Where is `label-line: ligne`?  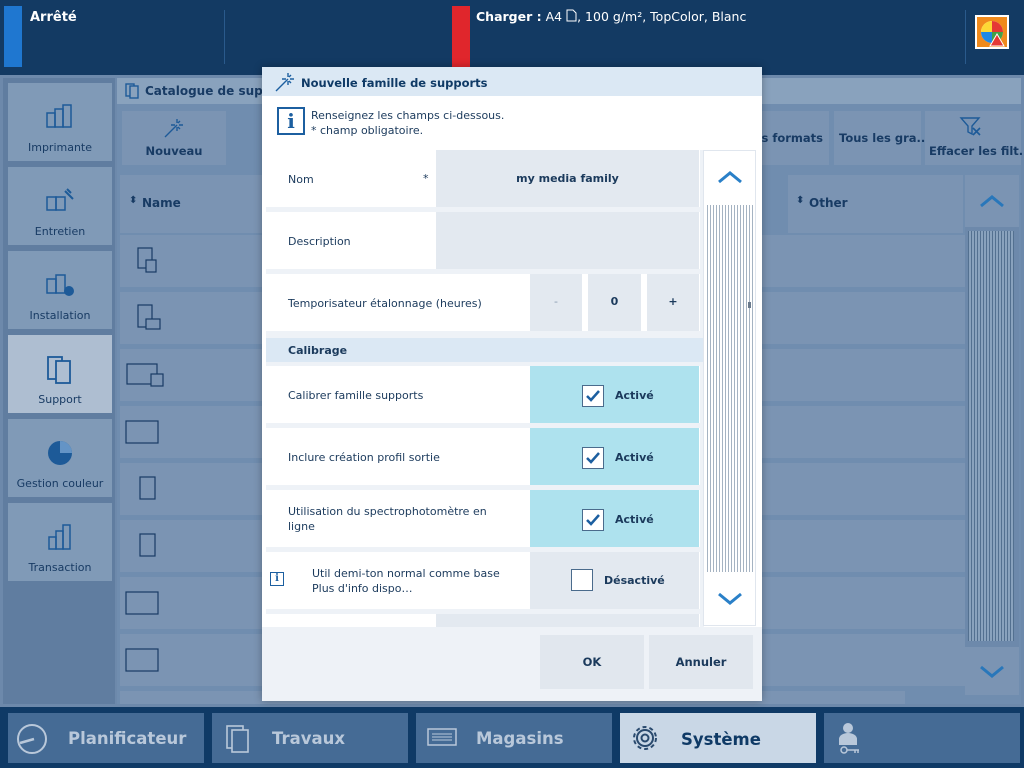 label-line: ligne is located at coordinates (301, 526).